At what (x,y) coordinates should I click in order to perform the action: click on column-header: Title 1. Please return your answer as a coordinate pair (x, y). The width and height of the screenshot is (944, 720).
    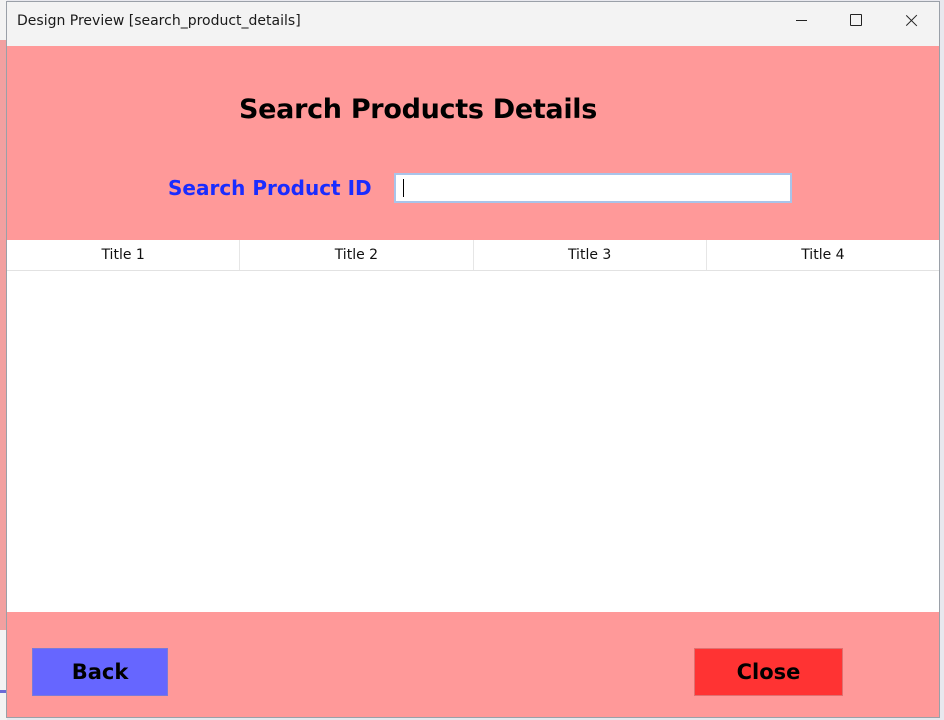
    Looking at the image, I should click on (124, 255).